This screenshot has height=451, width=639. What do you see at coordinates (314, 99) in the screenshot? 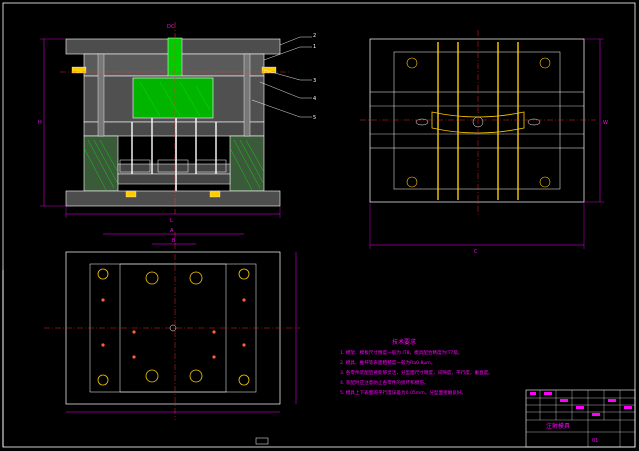
I see `callout-4: 4` at bounding box center [314, 99].